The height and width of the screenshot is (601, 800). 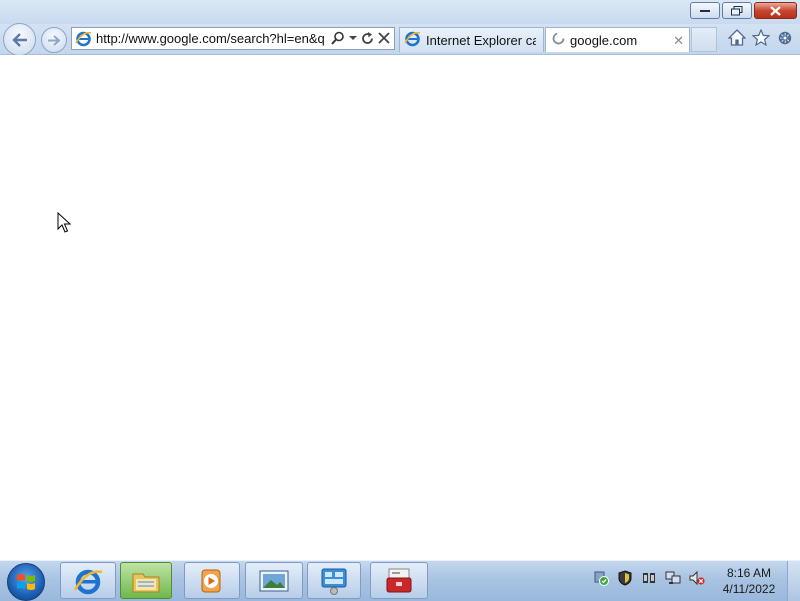 What do you see at coordinates (338, 38) in the screenshot?
I see `search-icon` at bounding box center [338, 38].